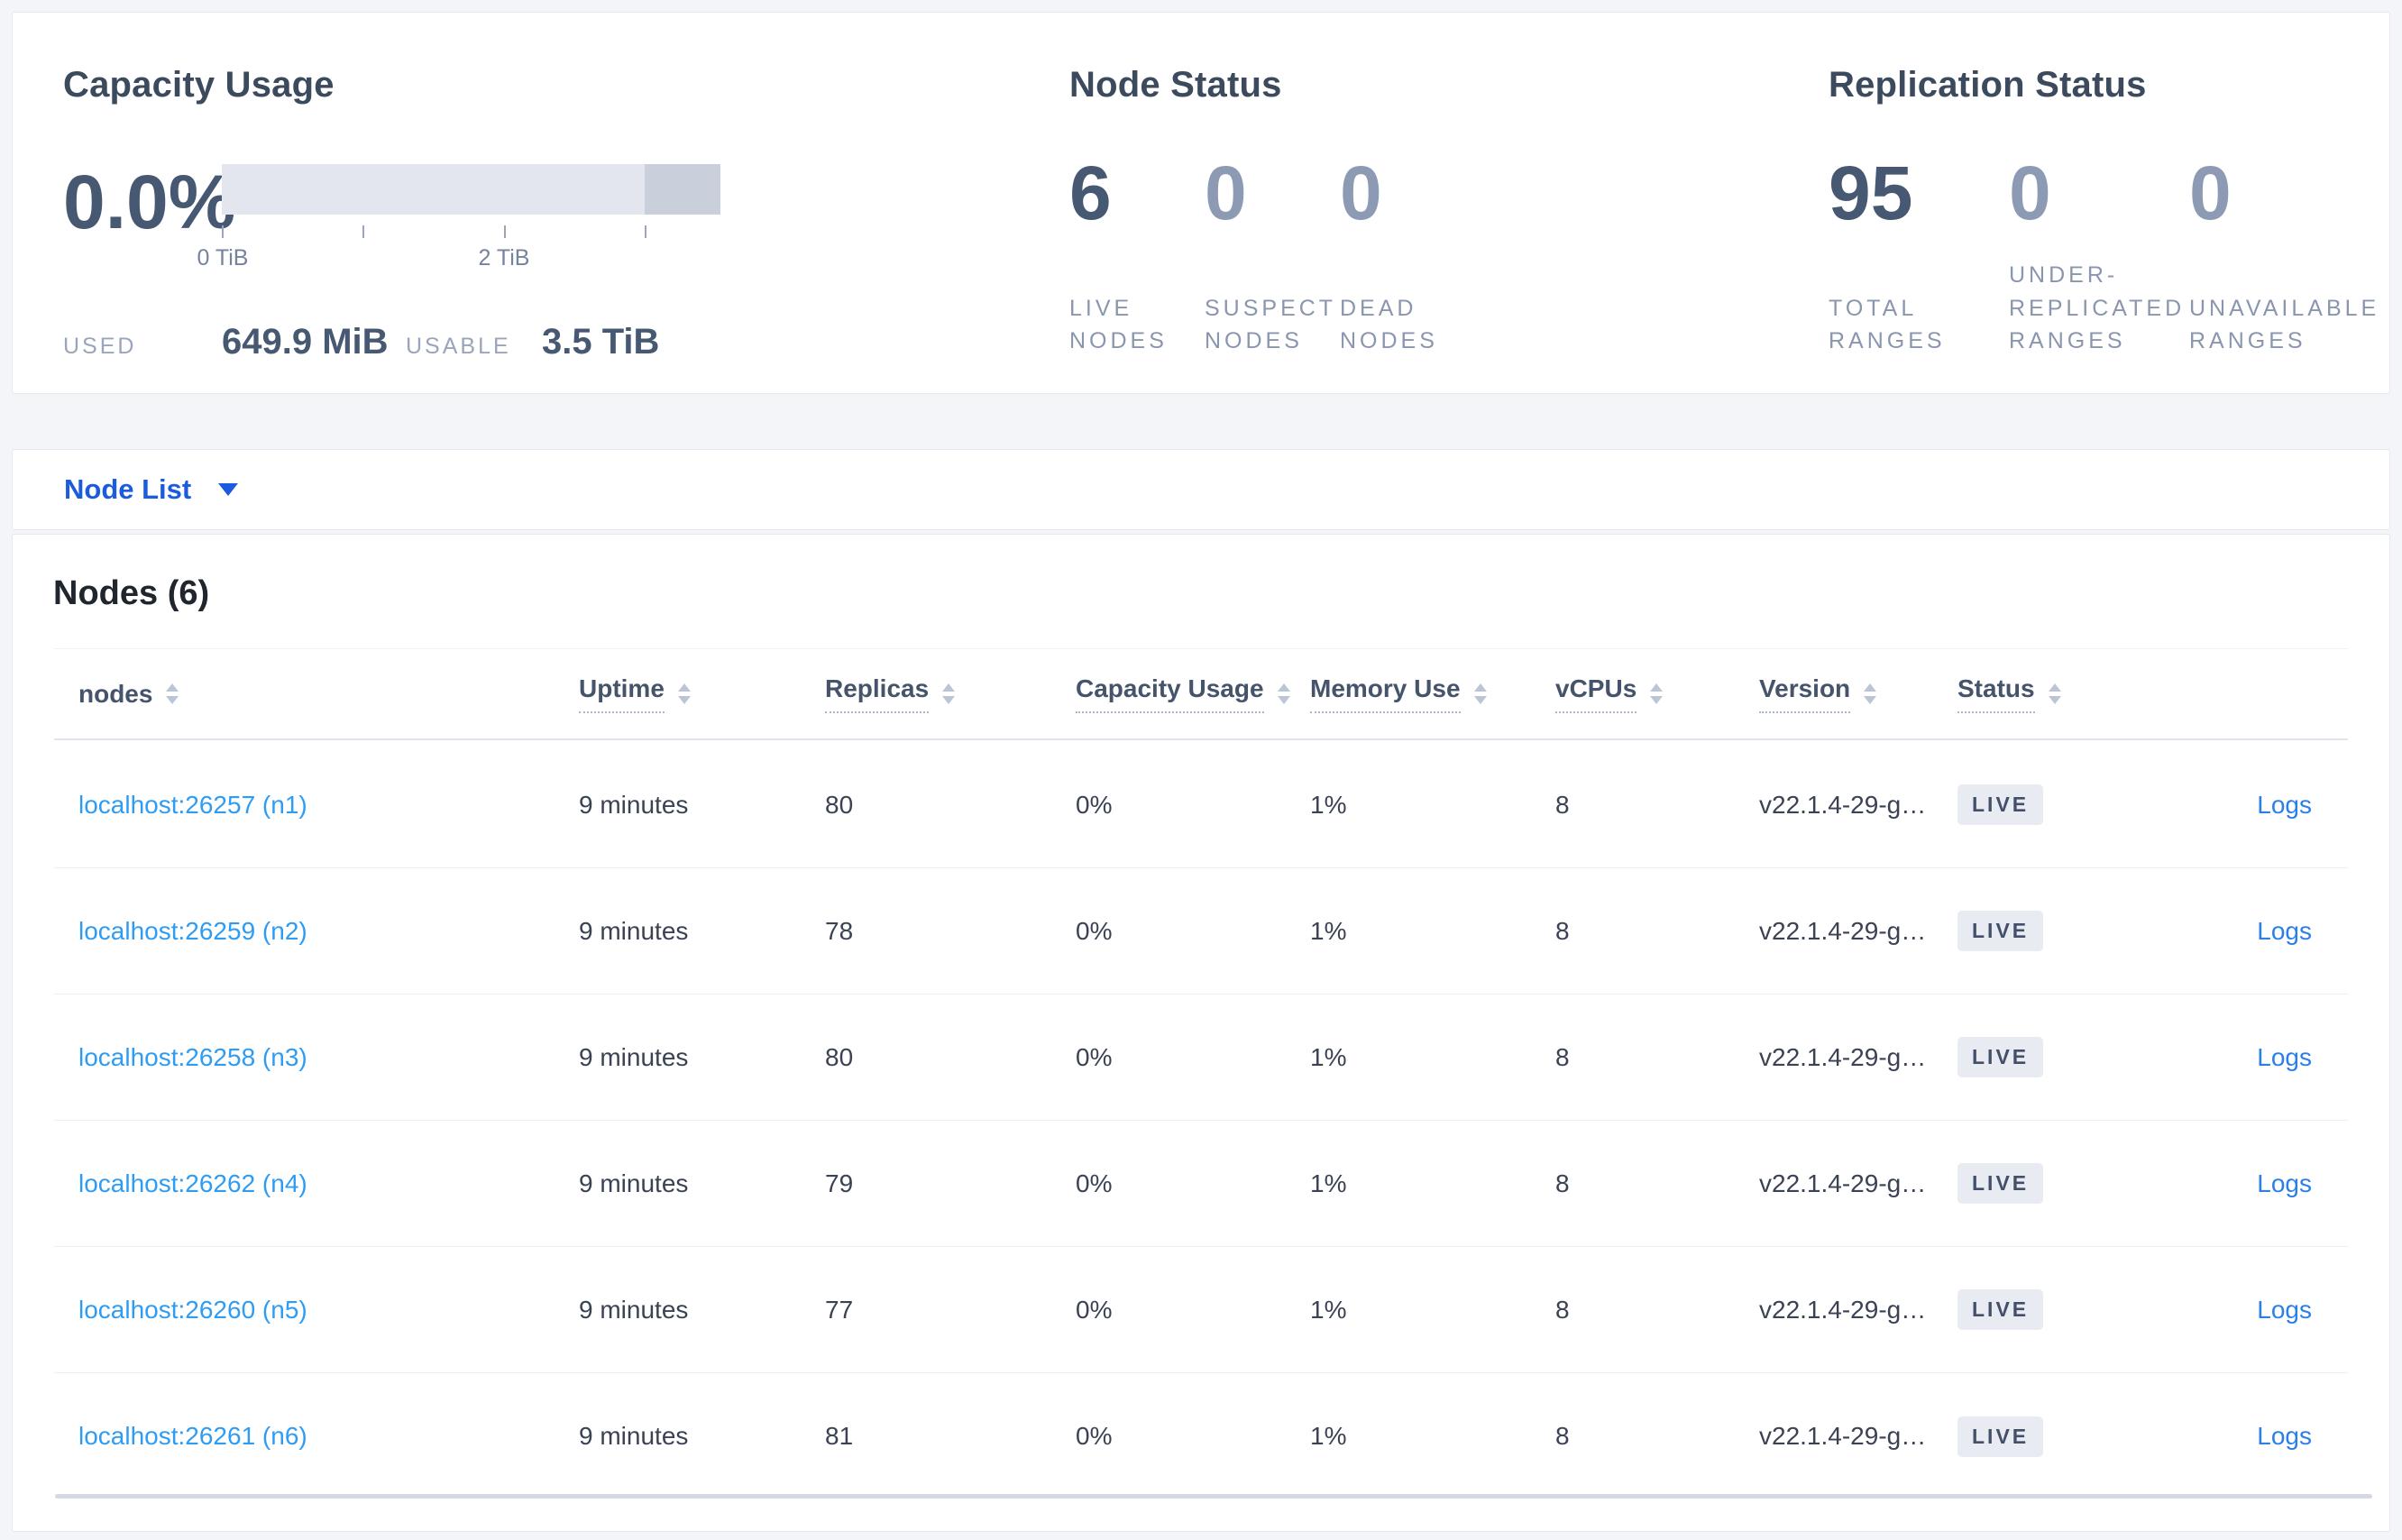  I want to click on view-selector-dropdown: Node List, so click(151, 489).